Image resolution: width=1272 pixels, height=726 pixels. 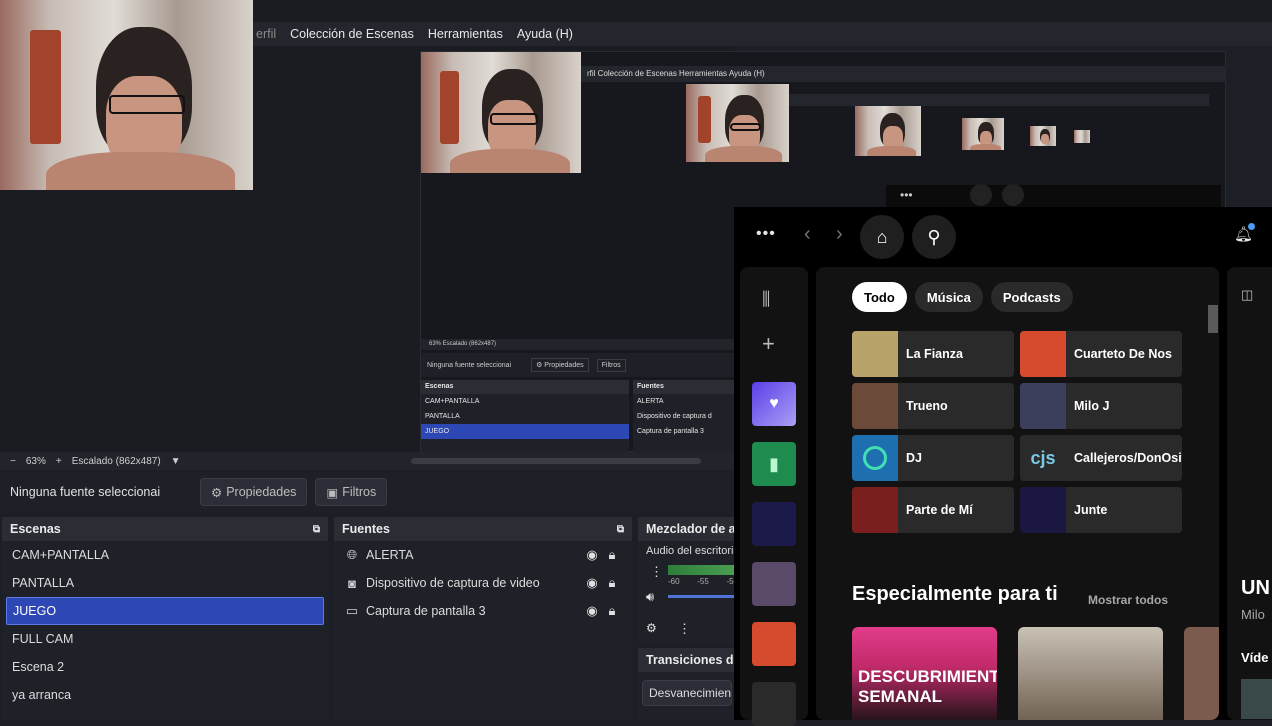 I want to click on scene-item: FULL CAM, so click(x=165, y=639).